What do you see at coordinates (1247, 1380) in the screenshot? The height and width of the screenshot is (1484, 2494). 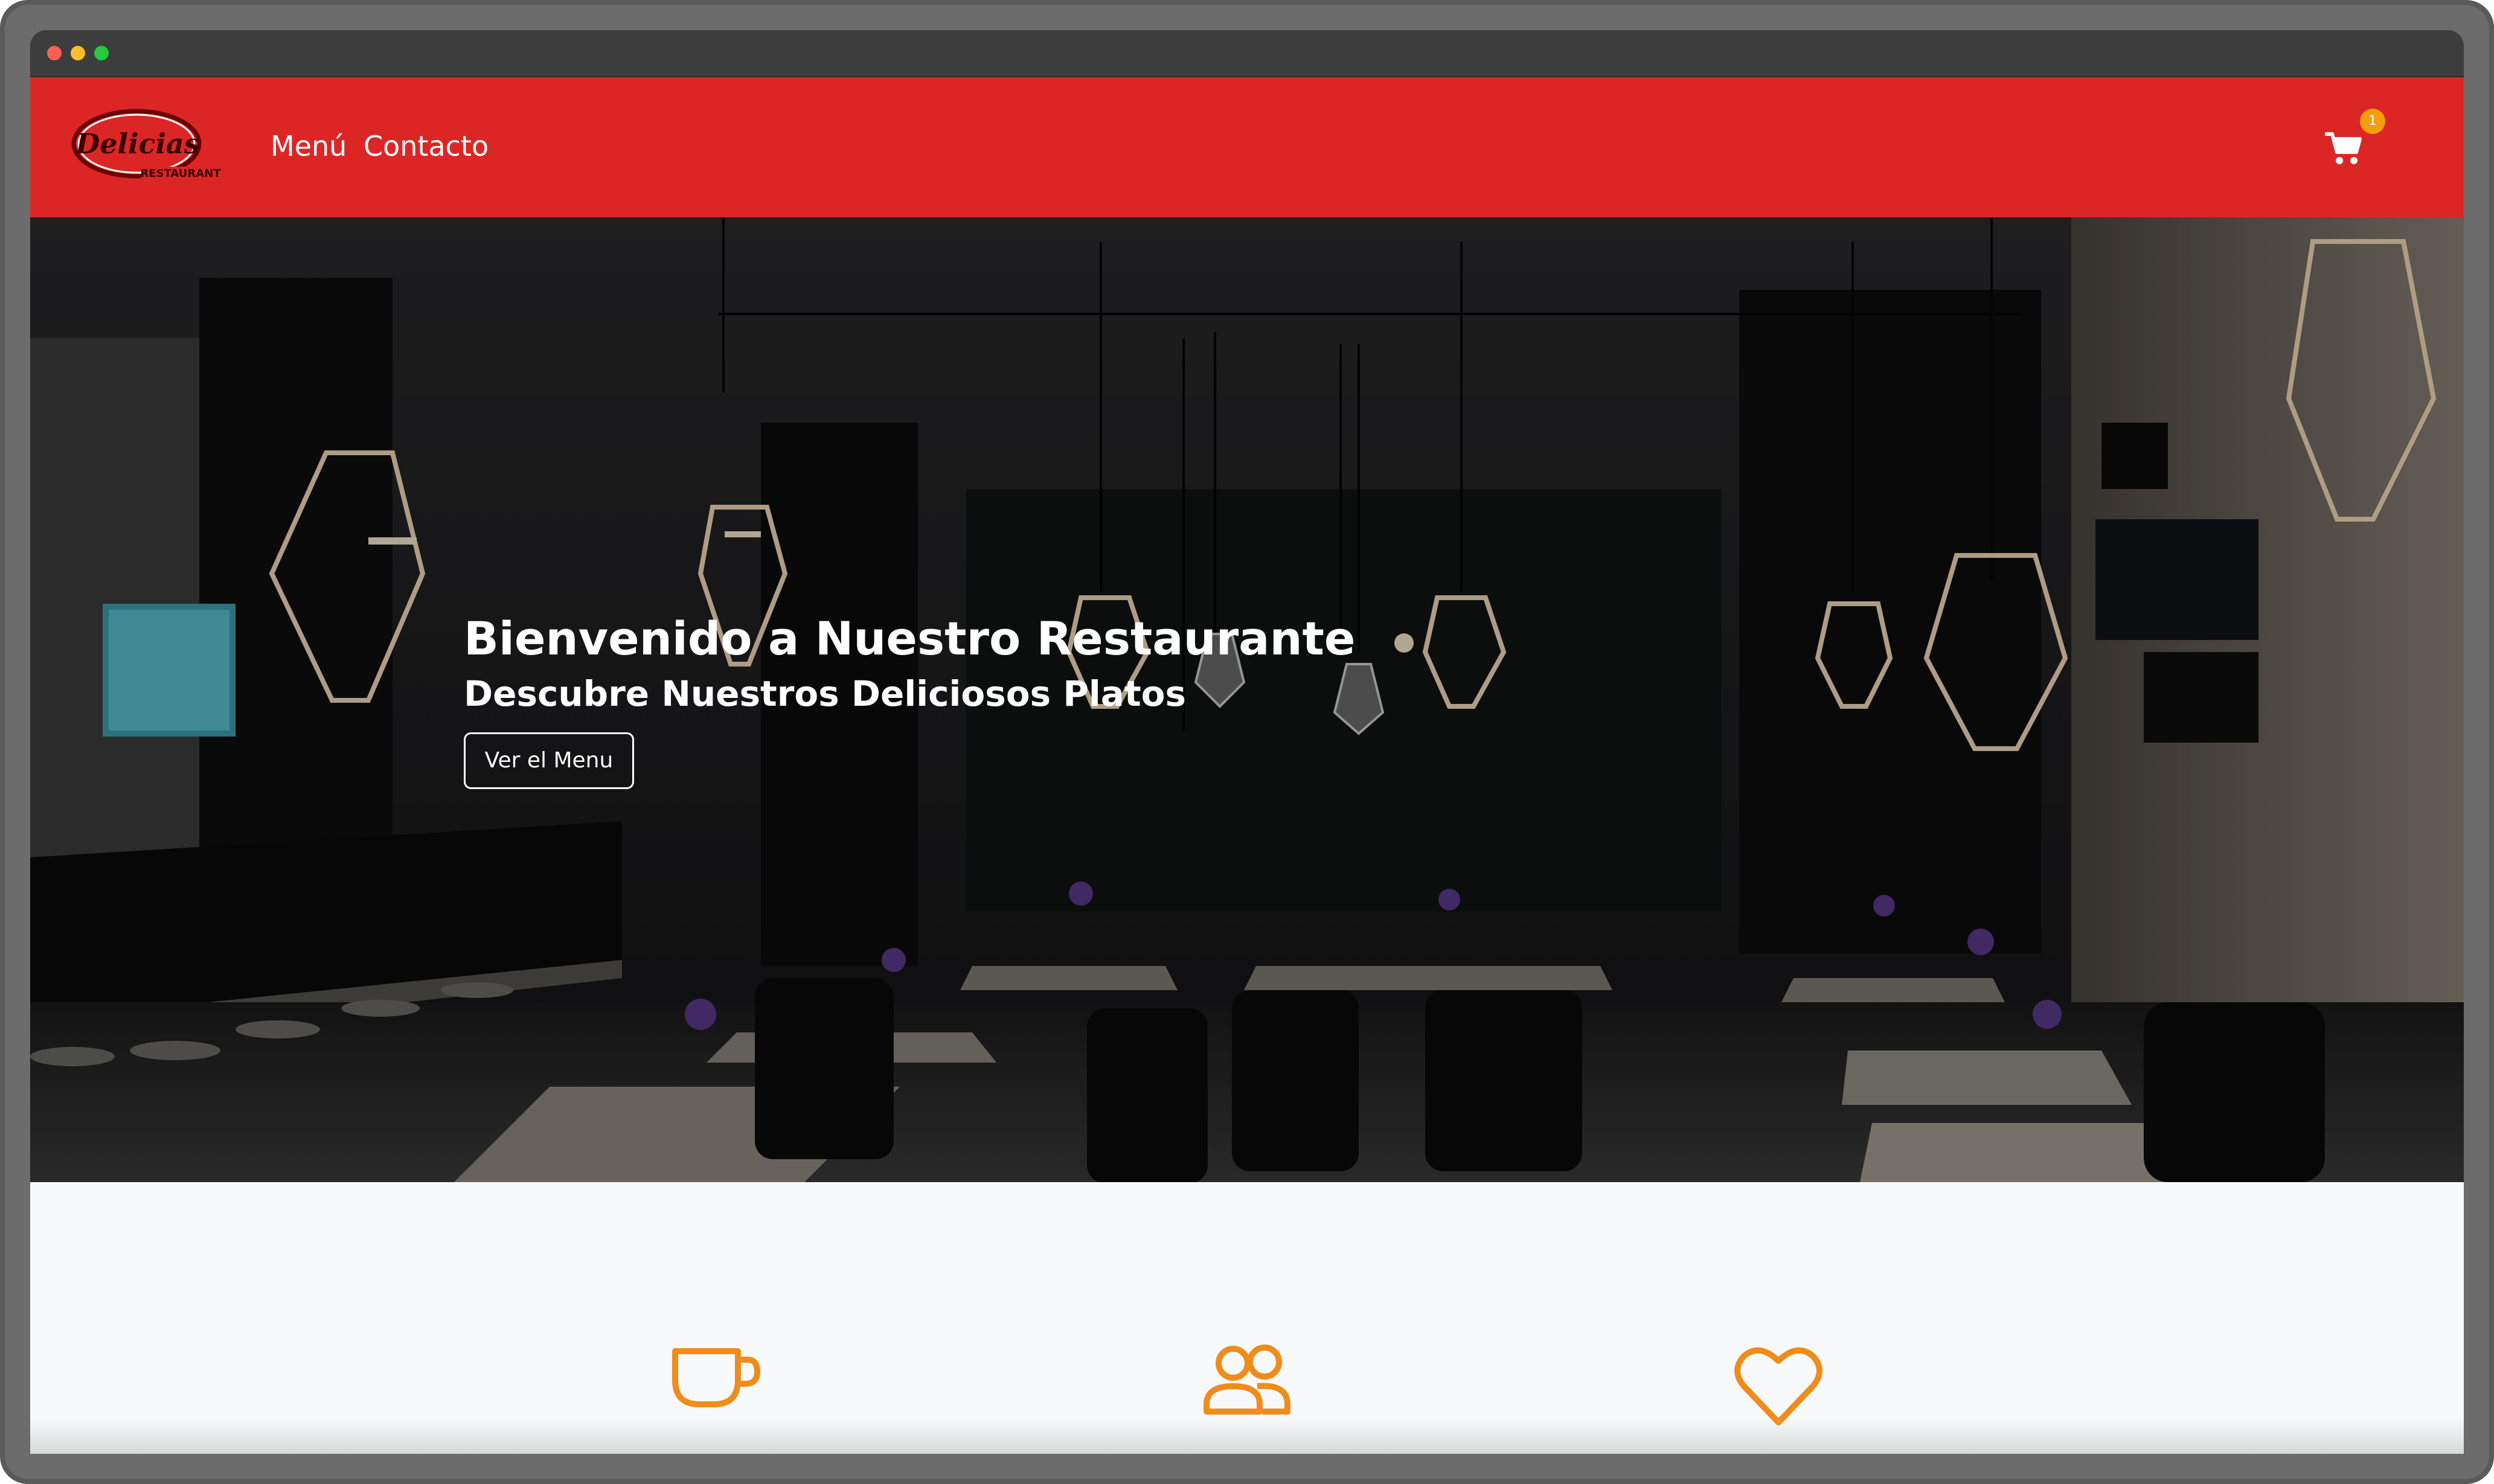 I see `users-icon` at bounding box center [1247, 1380].